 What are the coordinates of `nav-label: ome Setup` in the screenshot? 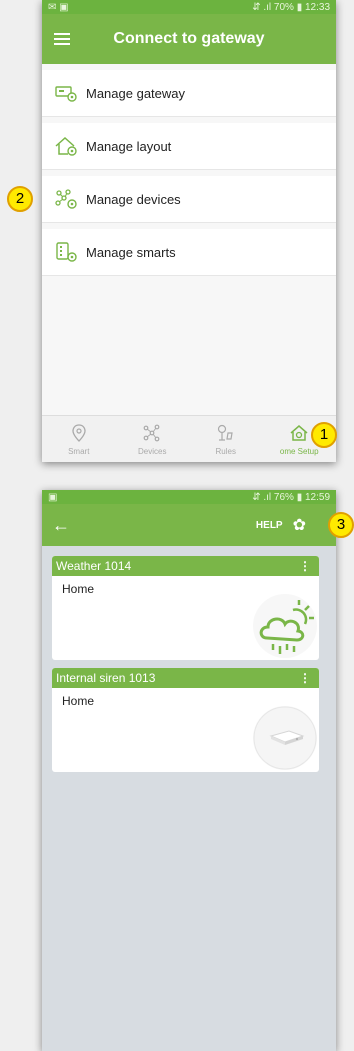 It's located at (299, 451).